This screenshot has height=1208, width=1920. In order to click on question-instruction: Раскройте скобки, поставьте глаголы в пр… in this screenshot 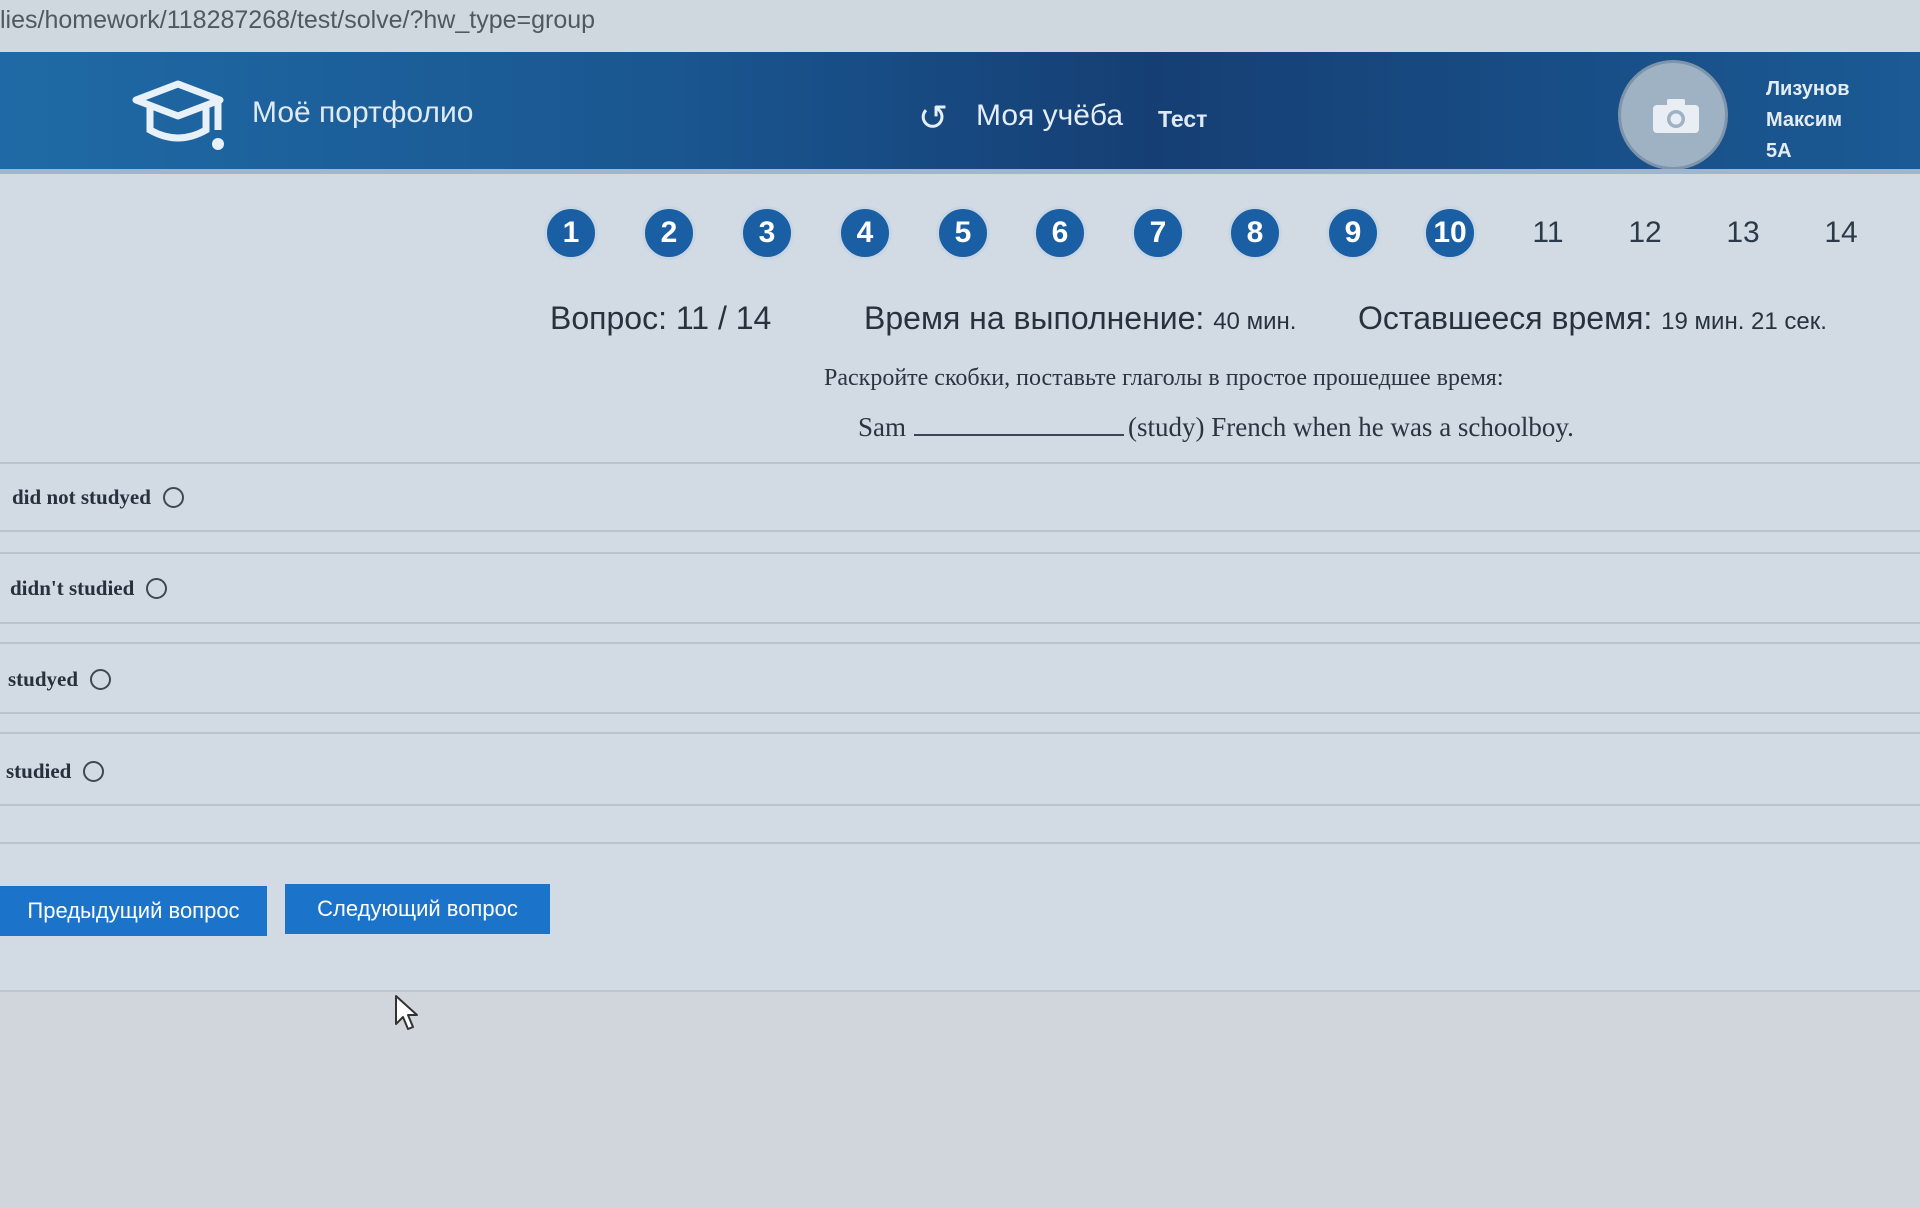, I will do `click(1164, 378)`.